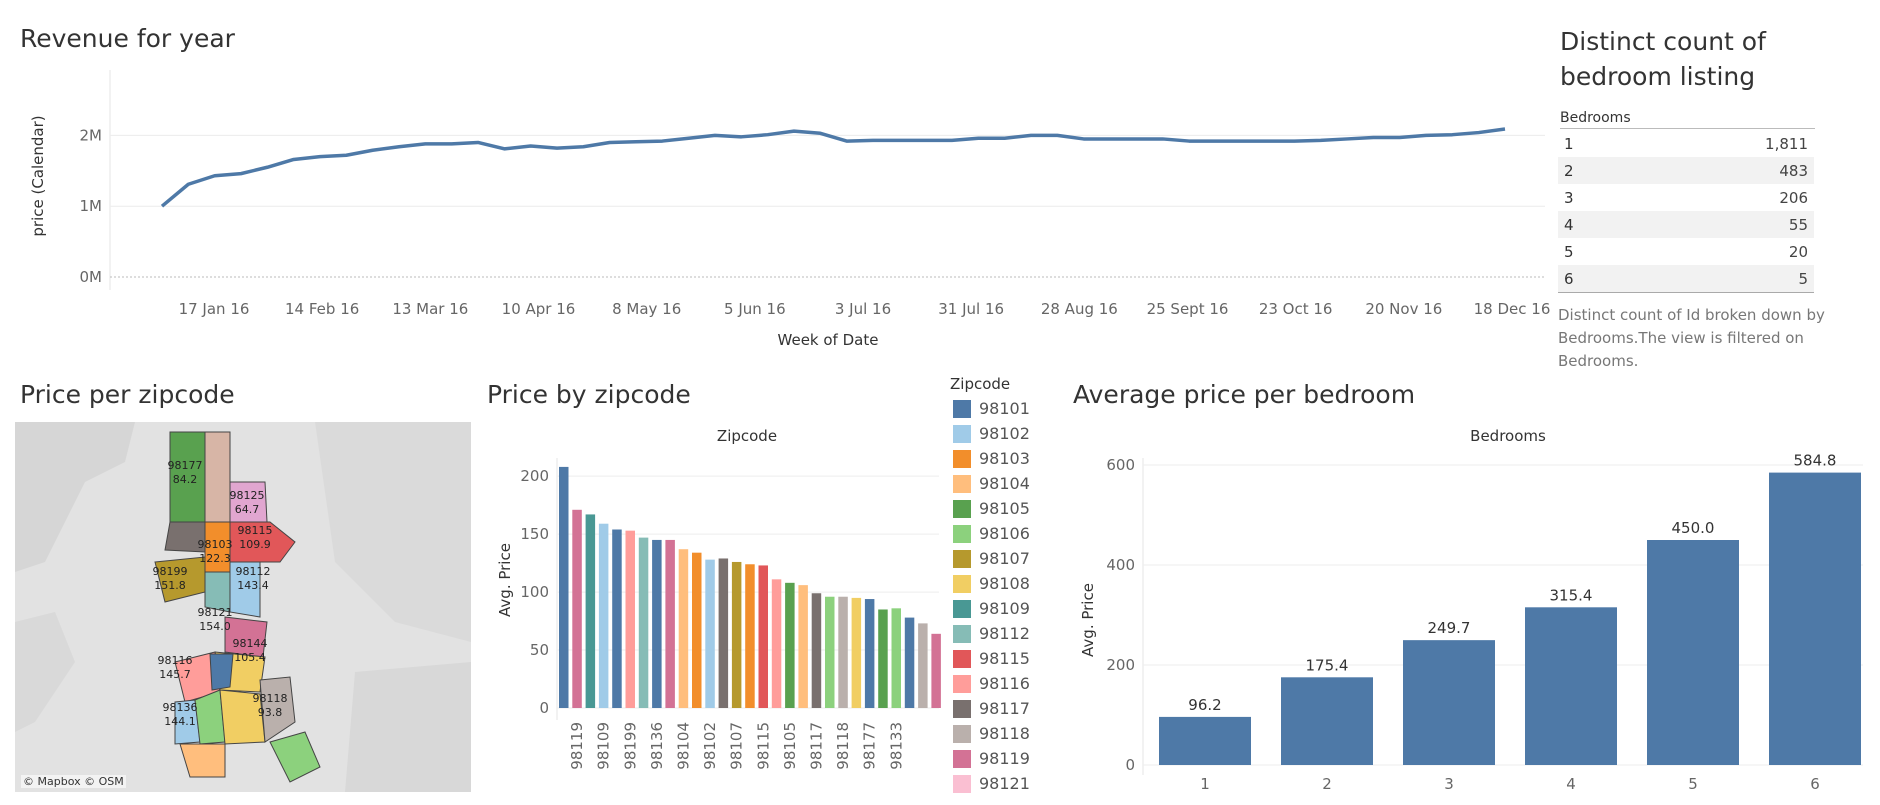 This screenshot has height=805, width=1880. What do you see at coordinates (170, 579) in the screenshot?
I see `map-zip-label: 98199 151.8` at bounding box center [170, 579].